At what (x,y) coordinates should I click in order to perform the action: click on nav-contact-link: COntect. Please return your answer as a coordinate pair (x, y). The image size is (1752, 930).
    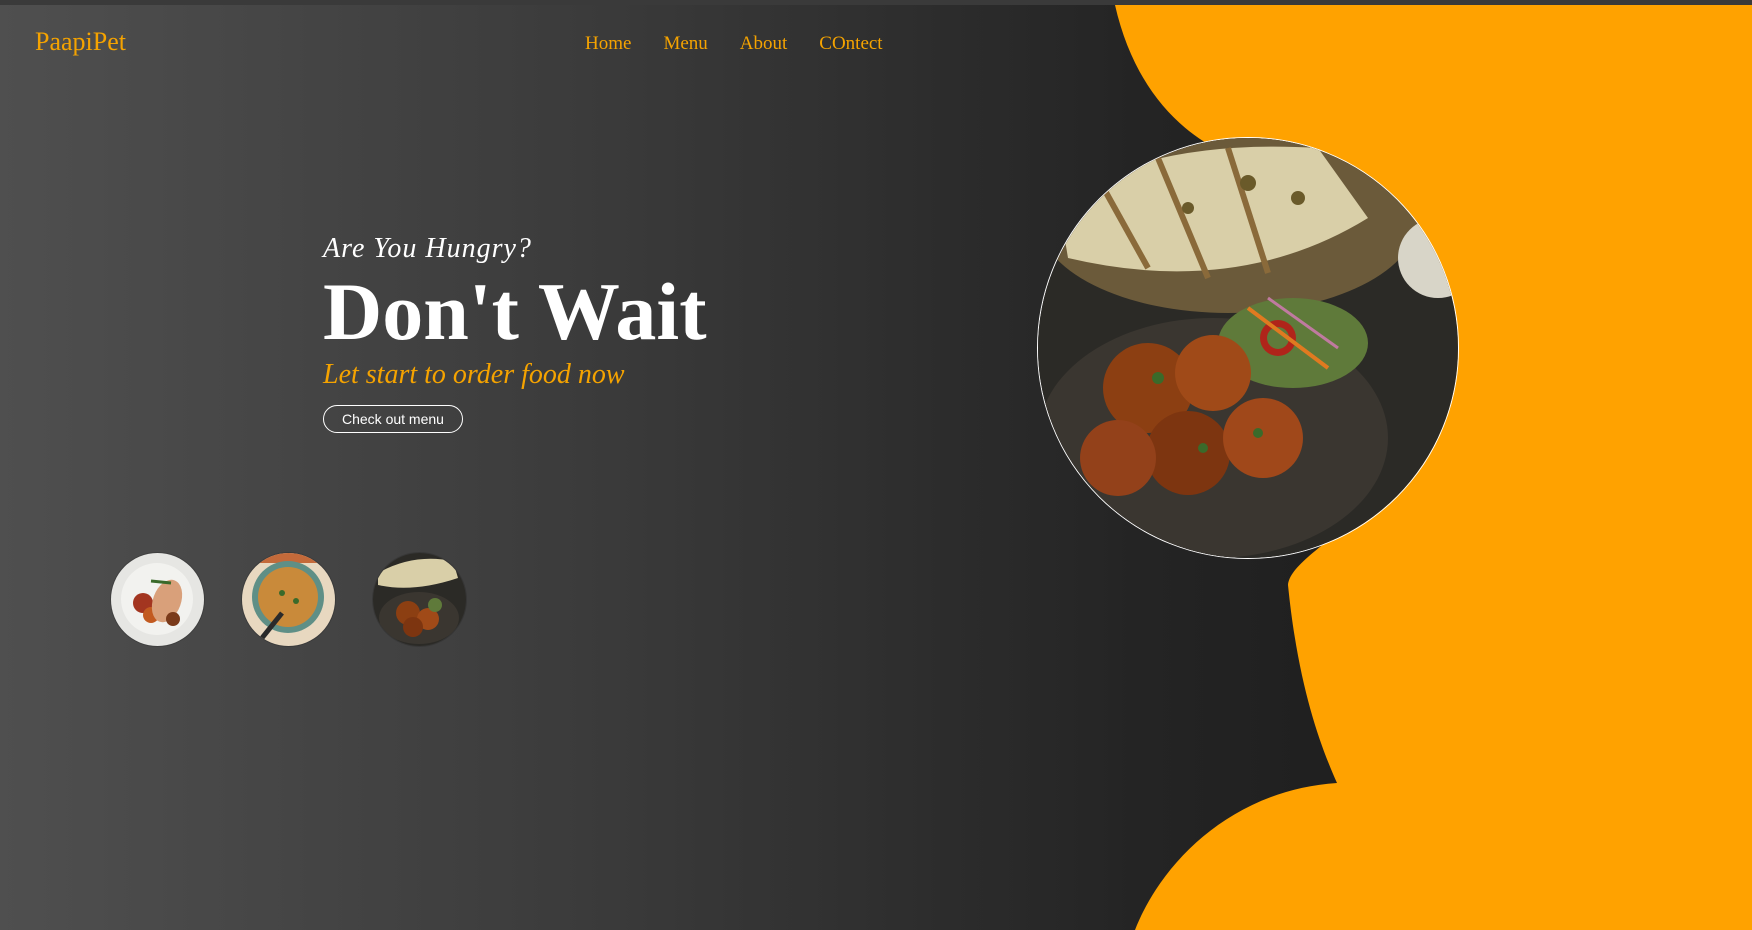
    Looking at the image, I should click on (850, 44).